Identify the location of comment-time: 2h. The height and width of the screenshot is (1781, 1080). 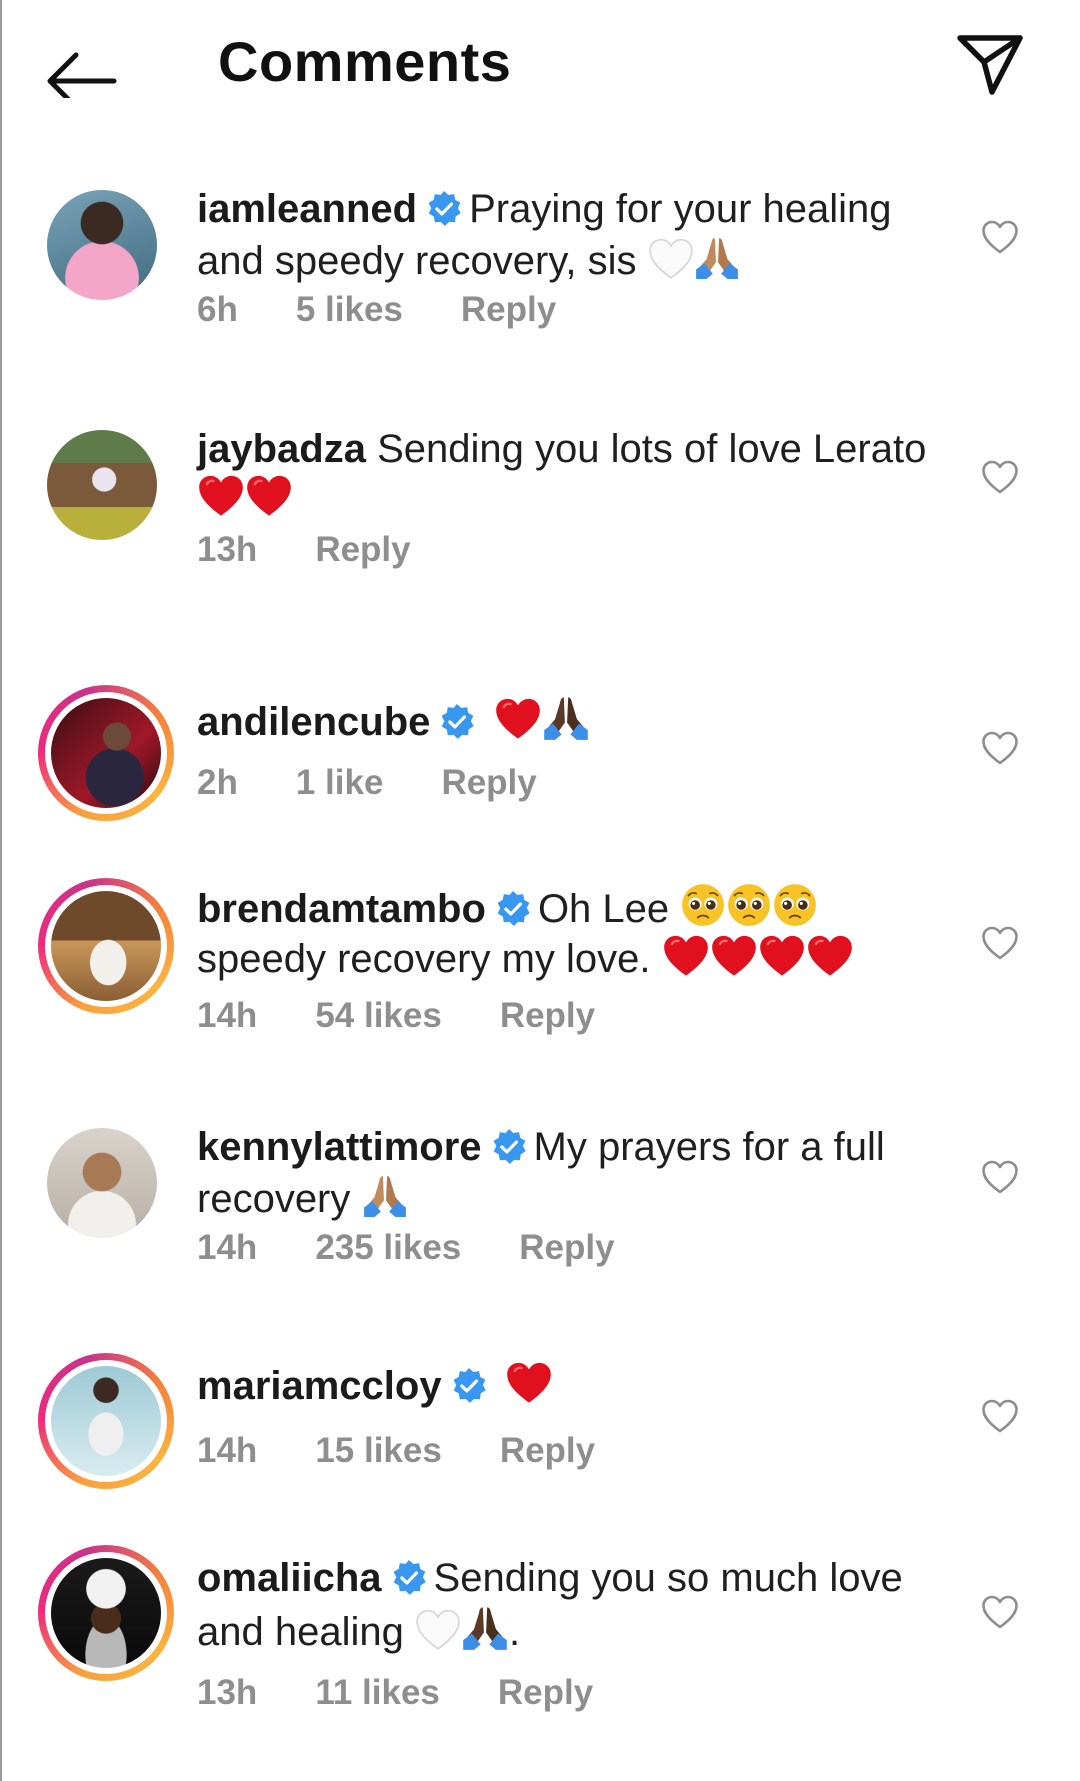
(217, 782).